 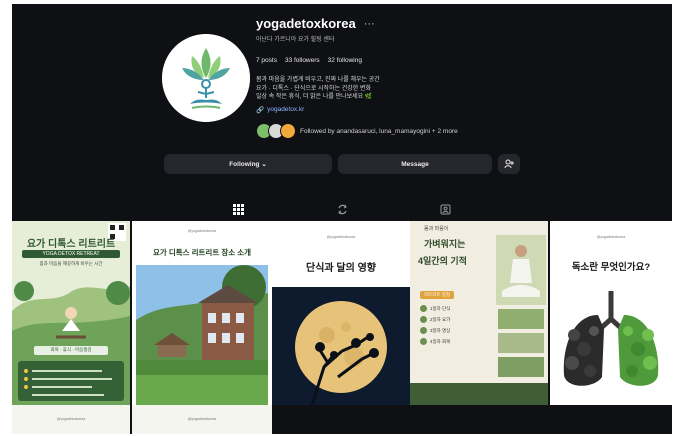 What do you see at coordinates (260, 110) in the screenshot?
I see `link-icon: 🔗` at bounding box center [260, 110].